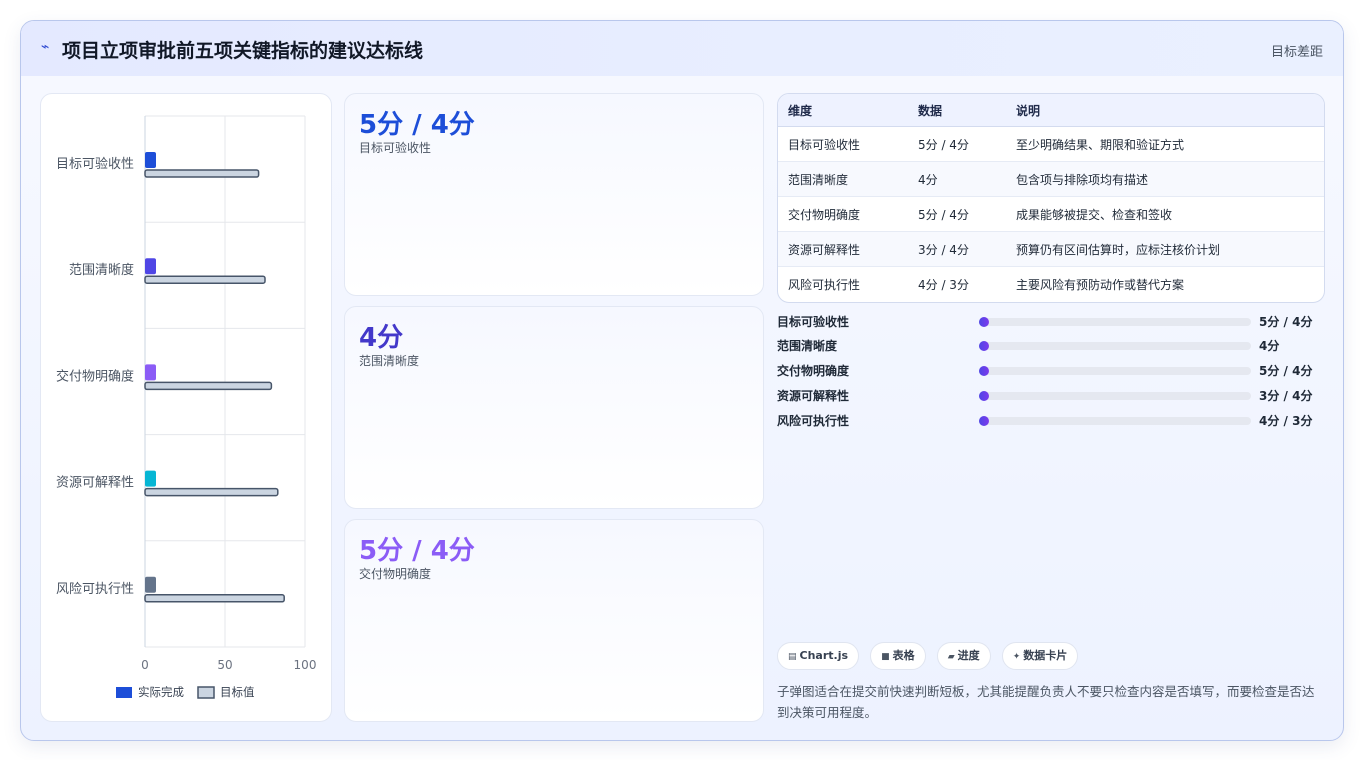  I want to click on table-cell: 成果能够被提交、检查和签收, so click(1165, 214).